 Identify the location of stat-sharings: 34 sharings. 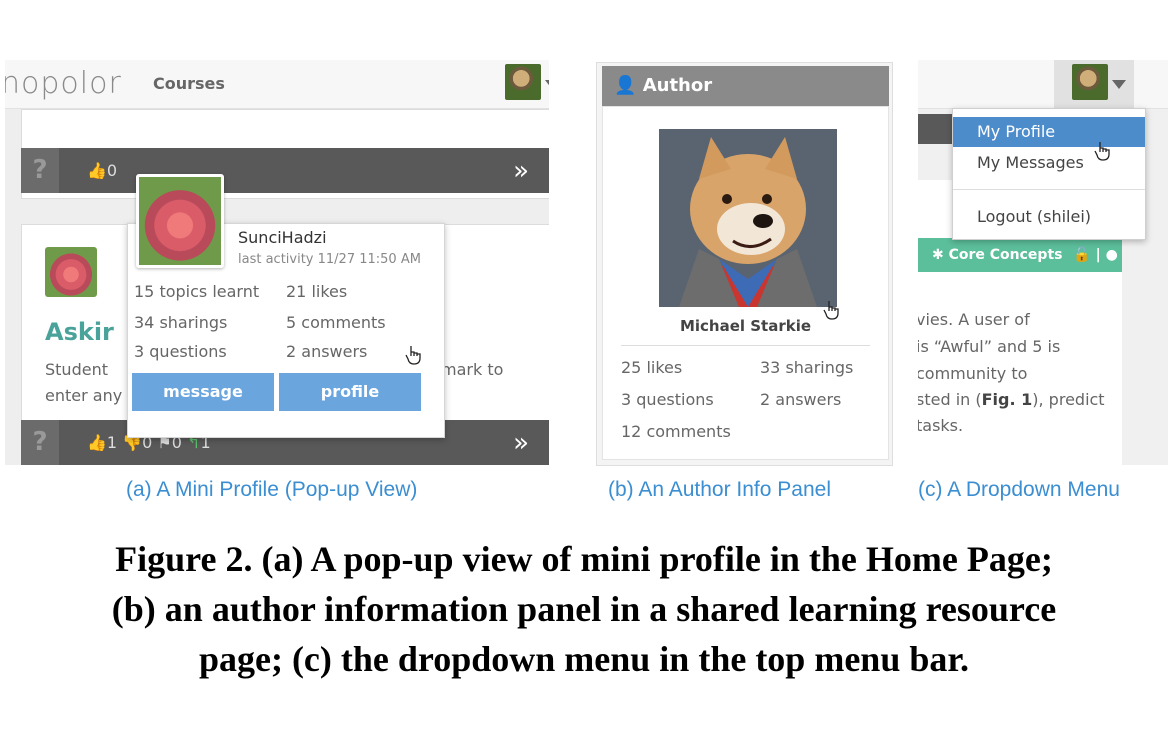
(181, 322).